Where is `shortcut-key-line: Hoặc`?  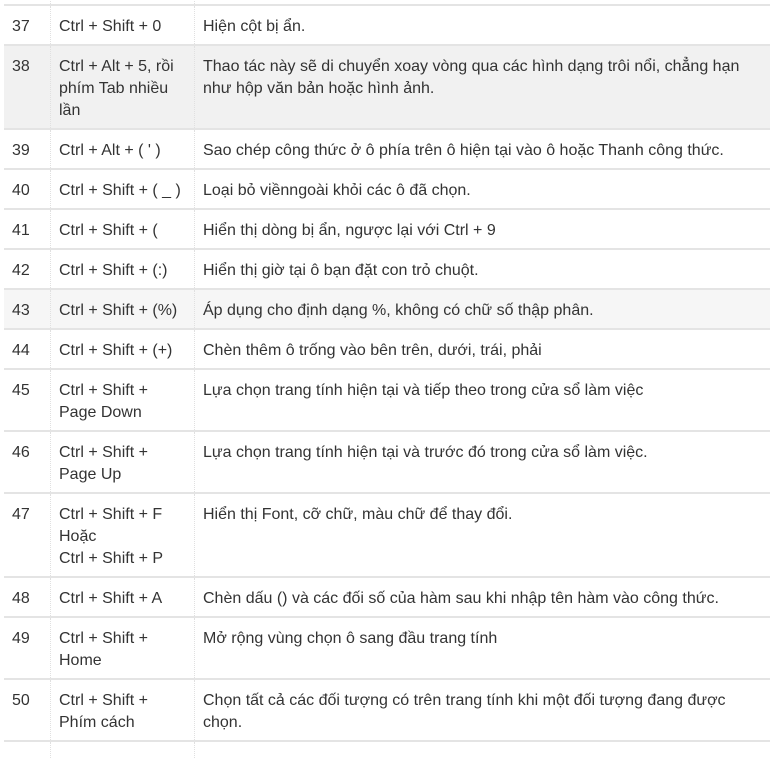 shortcut-key-line: Hoặc is located at coordinates (78, 536).